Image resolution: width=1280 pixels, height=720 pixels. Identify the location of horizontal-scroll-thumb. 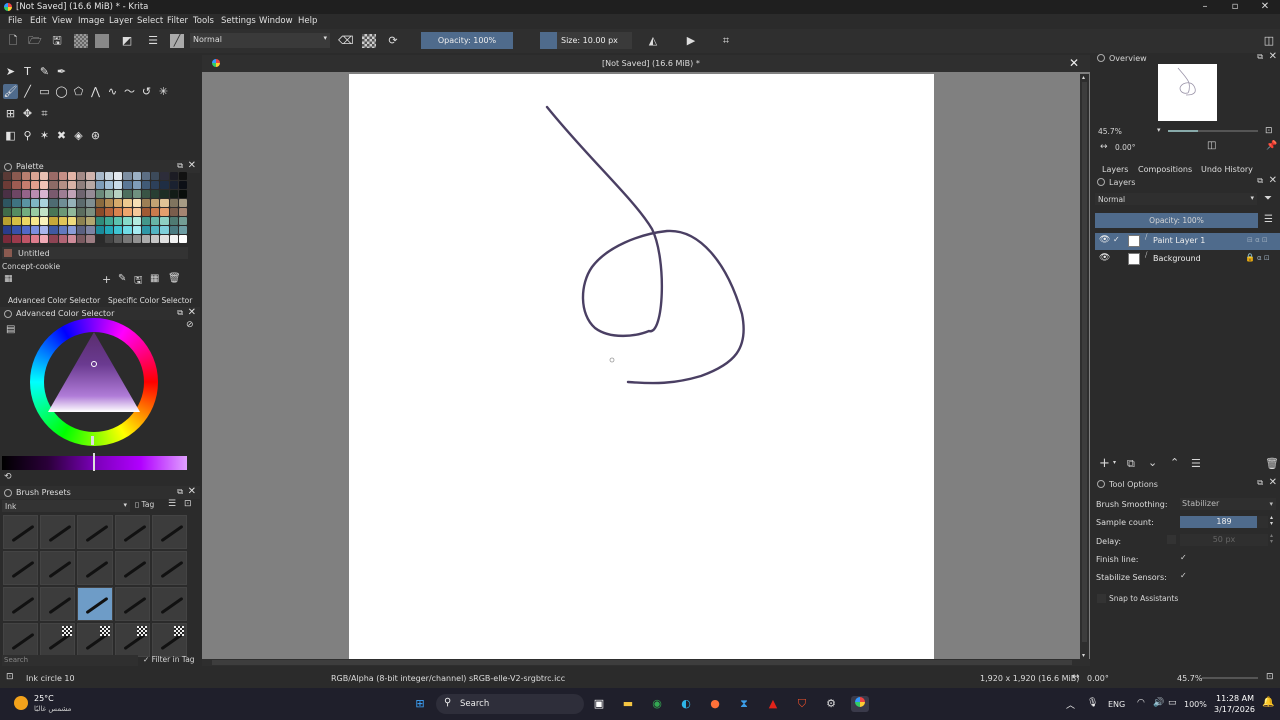
(642, 662).